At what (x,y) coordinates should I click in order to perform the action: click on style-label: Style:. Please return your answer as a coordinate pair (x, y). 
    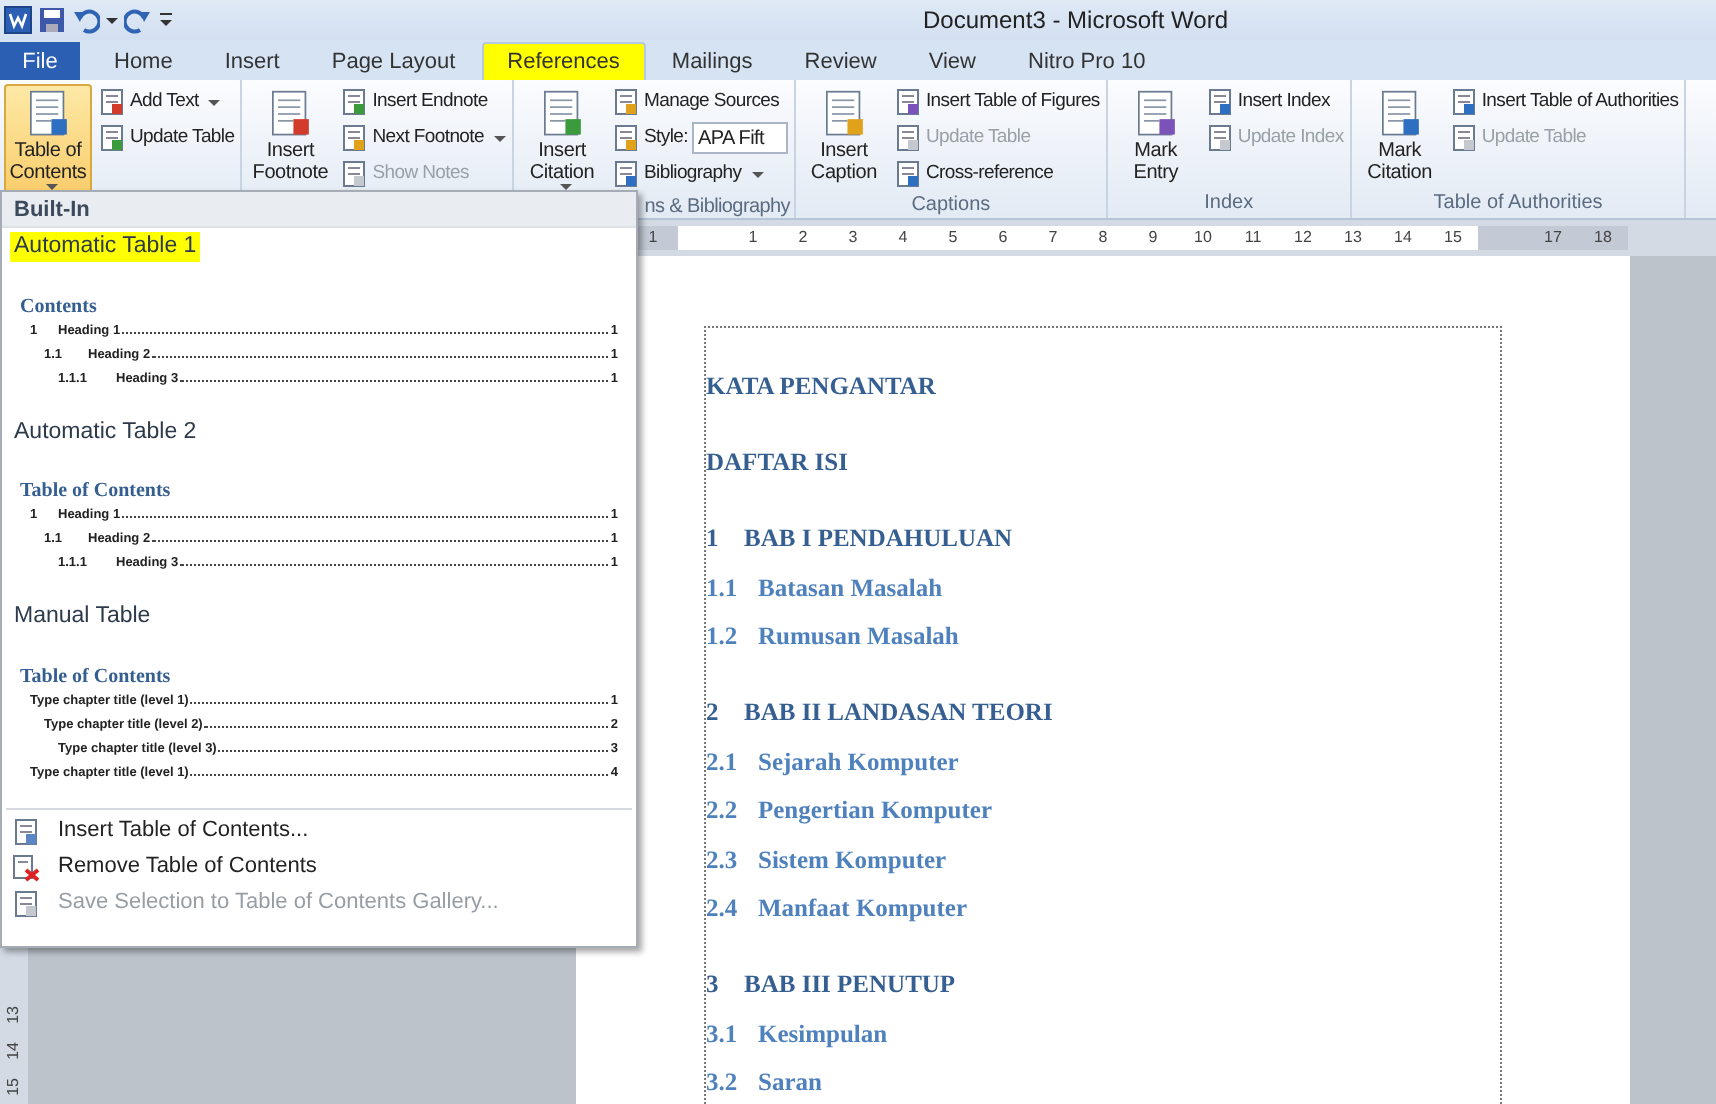
    Looking at the image, I should click on (666, 137).